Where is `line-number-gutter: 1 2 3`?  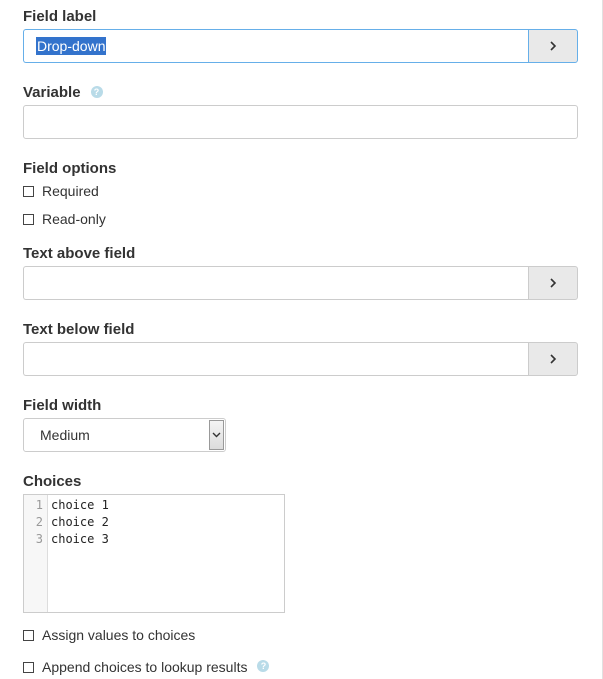
line-number-gutter: 1 2 3 is located at coordinates (36, 553).